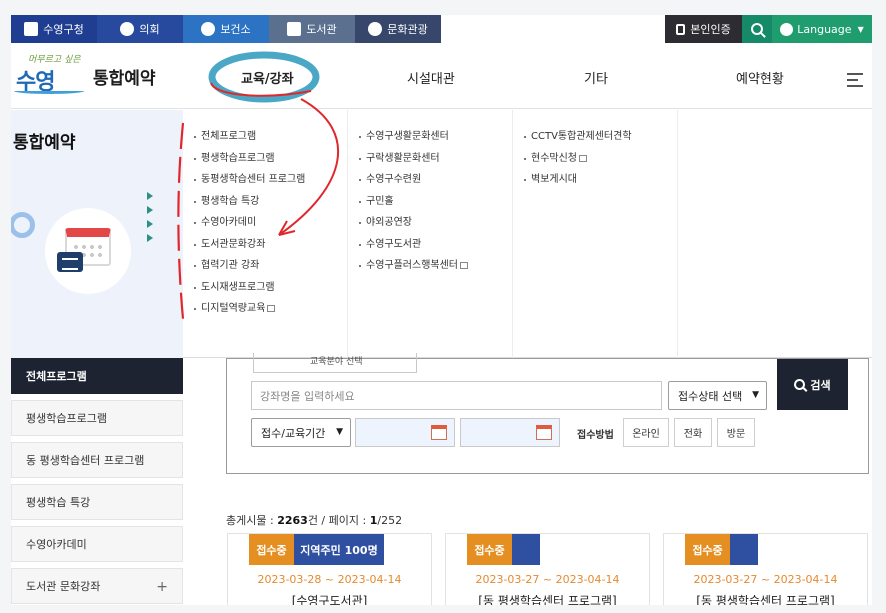  Describe the element at coordinates (229, 136) in the screenshot. I see `submenu-label: 전체프로그램` at that location.